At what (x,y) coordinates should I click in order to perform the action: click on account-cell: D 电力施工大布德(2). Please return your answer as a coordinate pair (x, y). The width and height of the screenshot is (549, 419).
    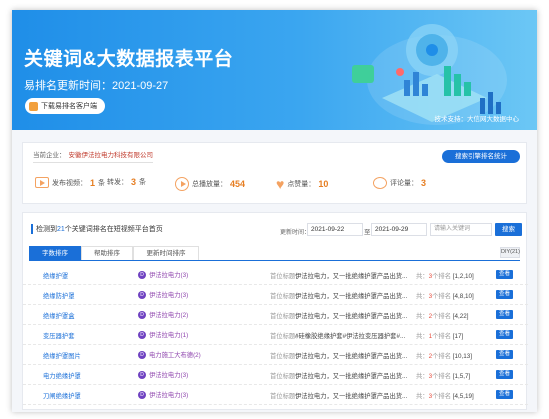
    Looking at the image, I should click on (169, 354).